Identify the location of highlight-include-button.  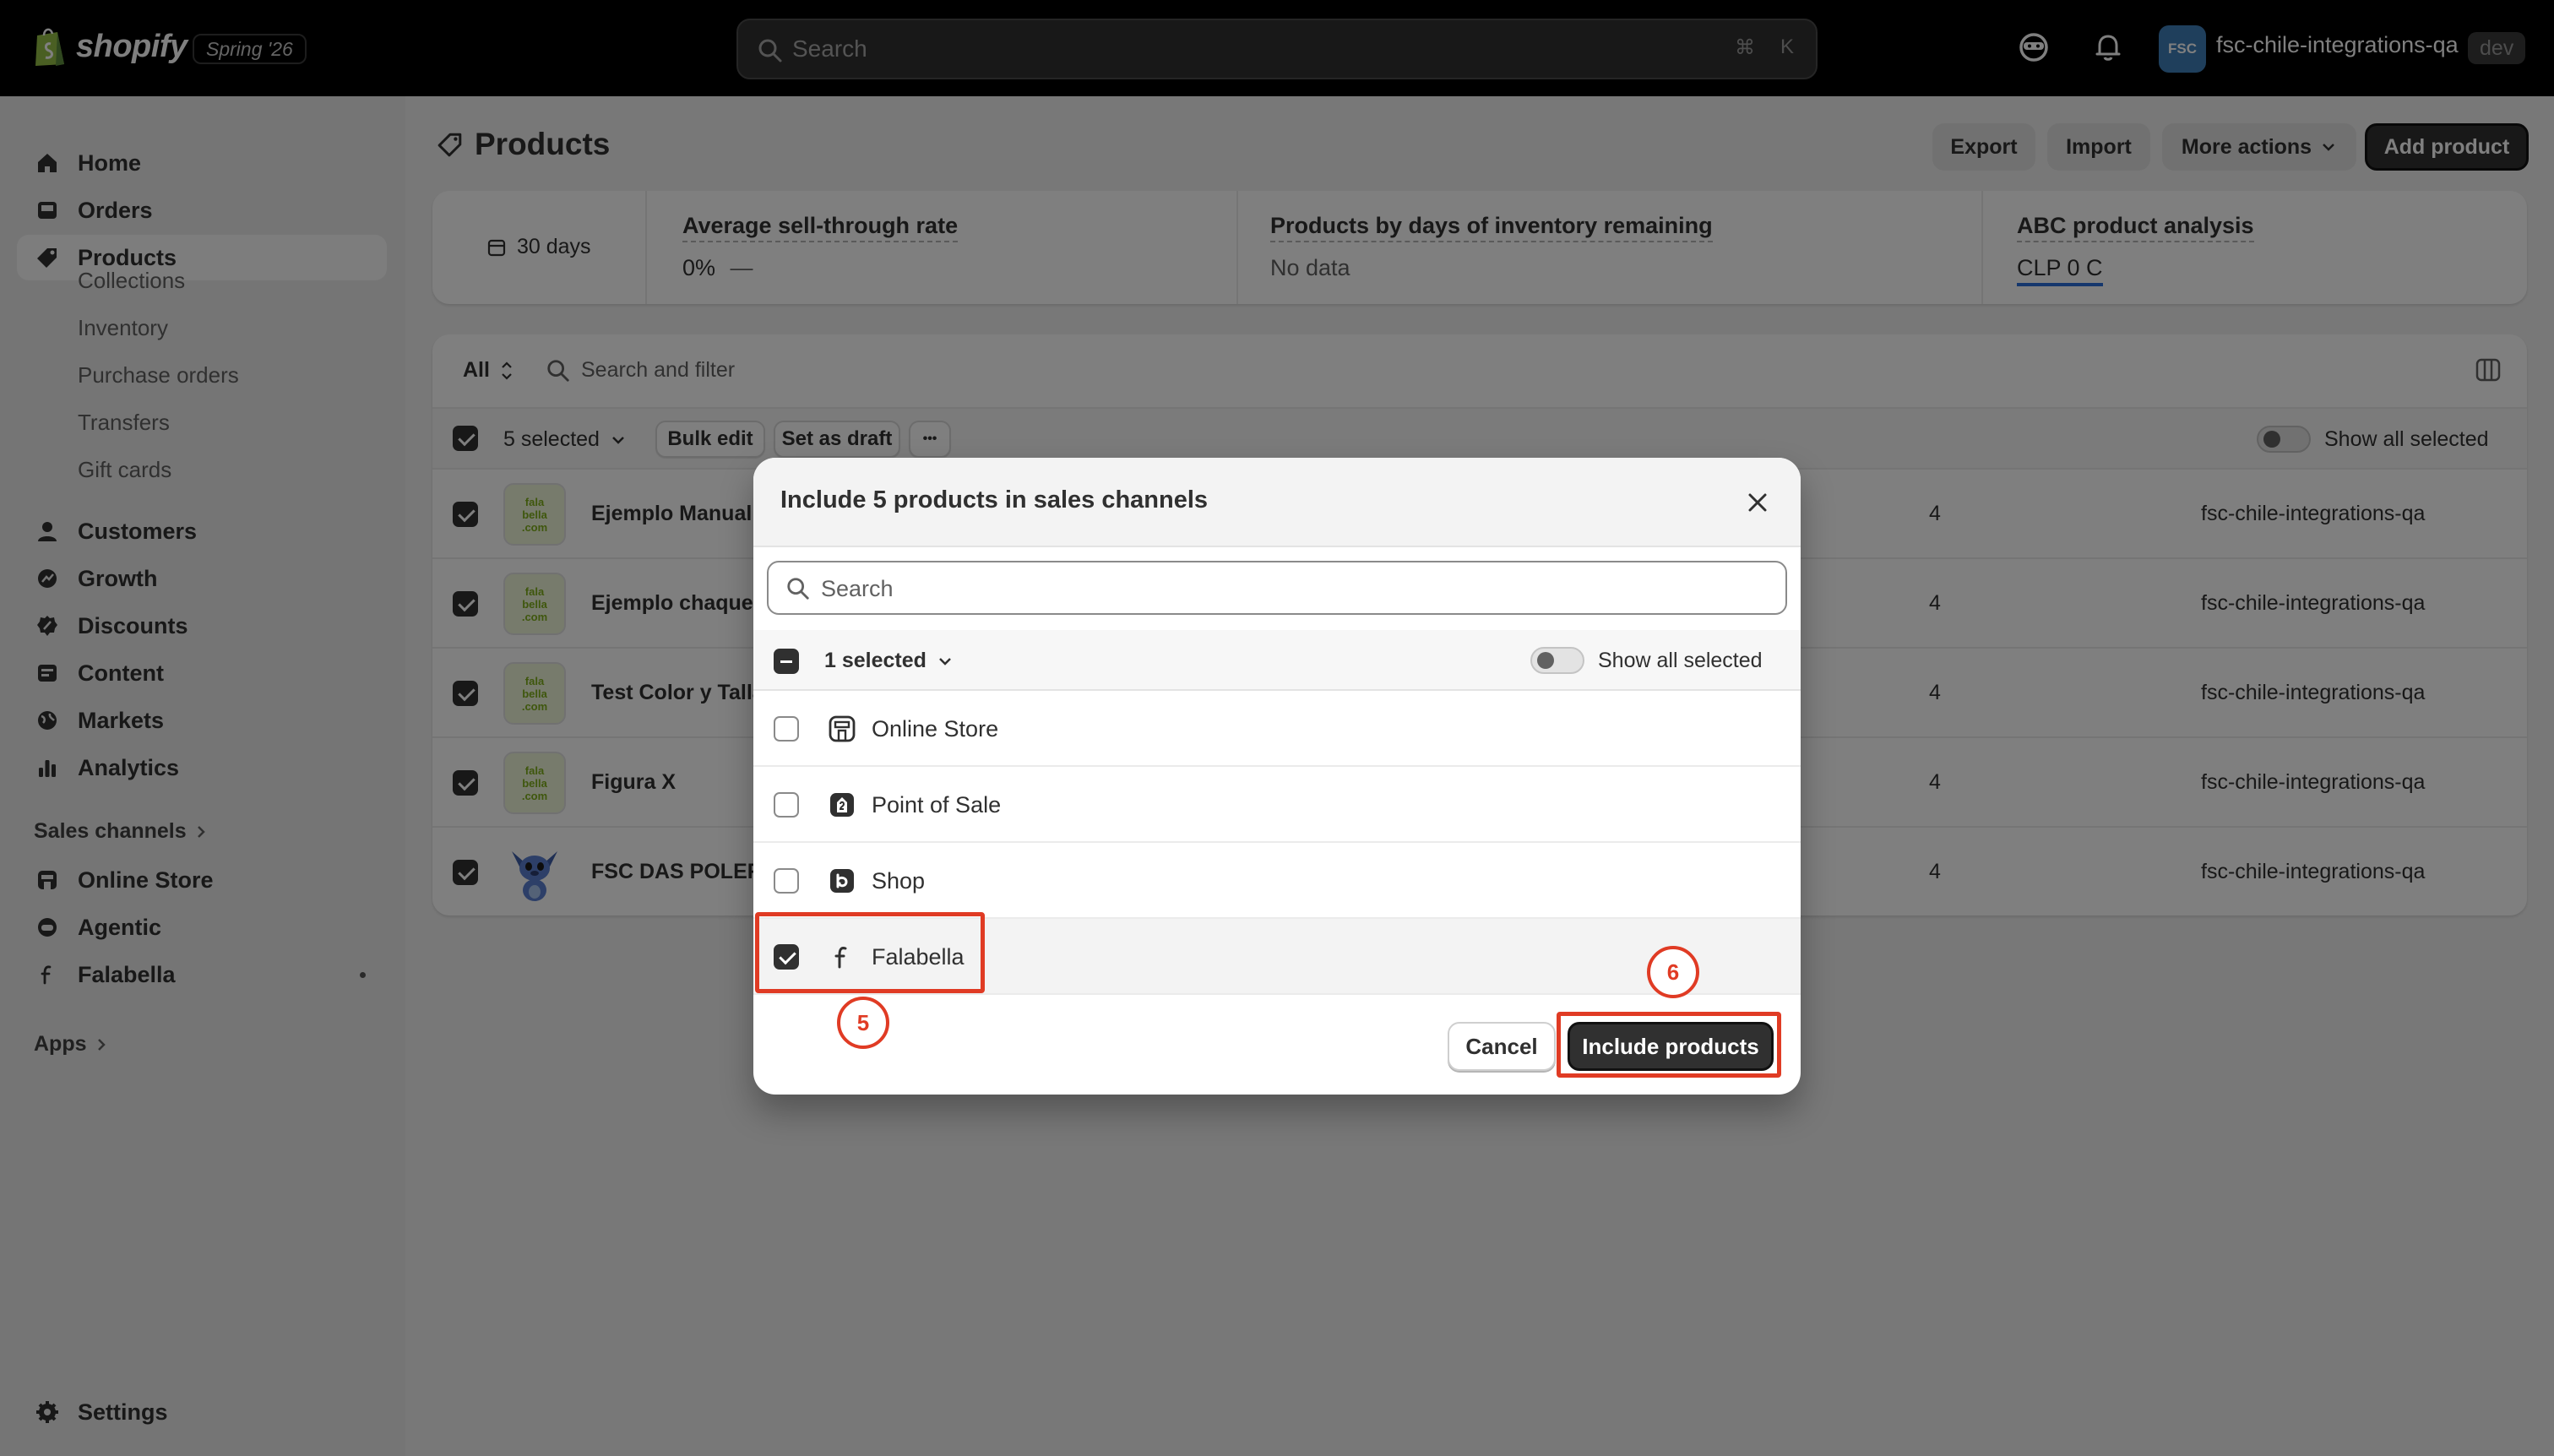
(1669, 1045).